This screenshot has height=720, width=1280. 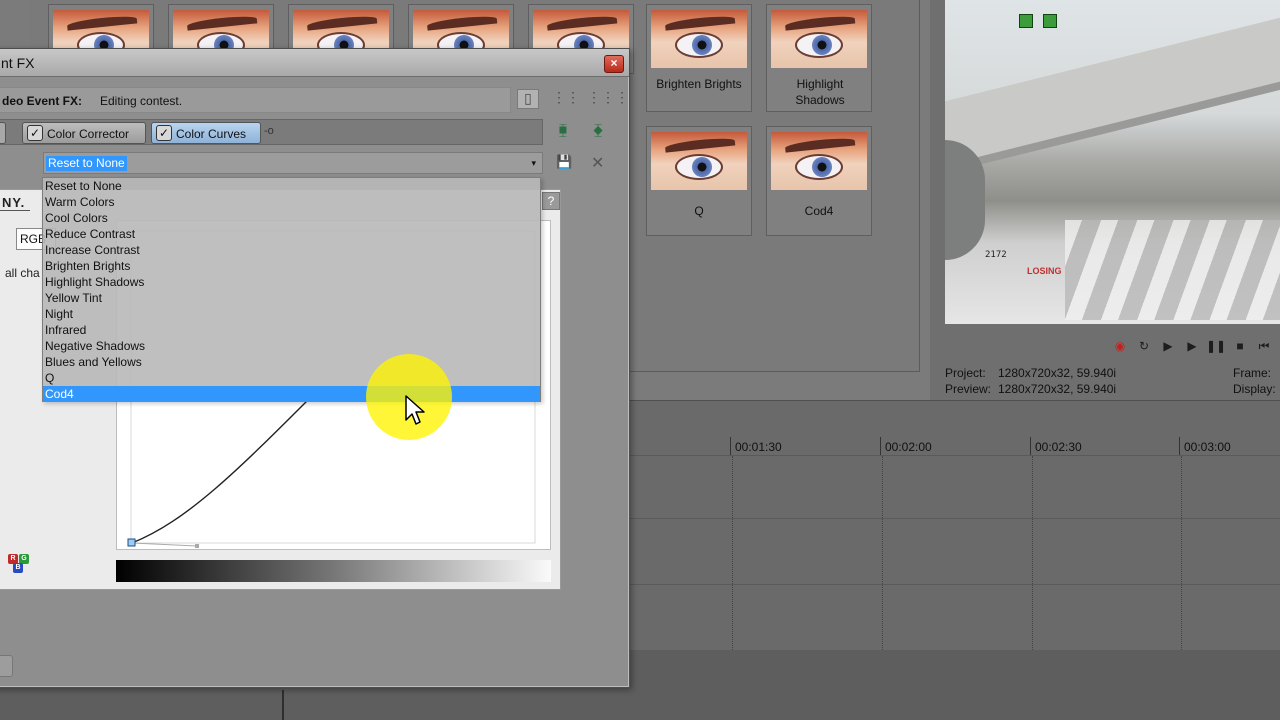 I want to click on ruler-tick: 00:03:00, so click(x=1205, y=446).